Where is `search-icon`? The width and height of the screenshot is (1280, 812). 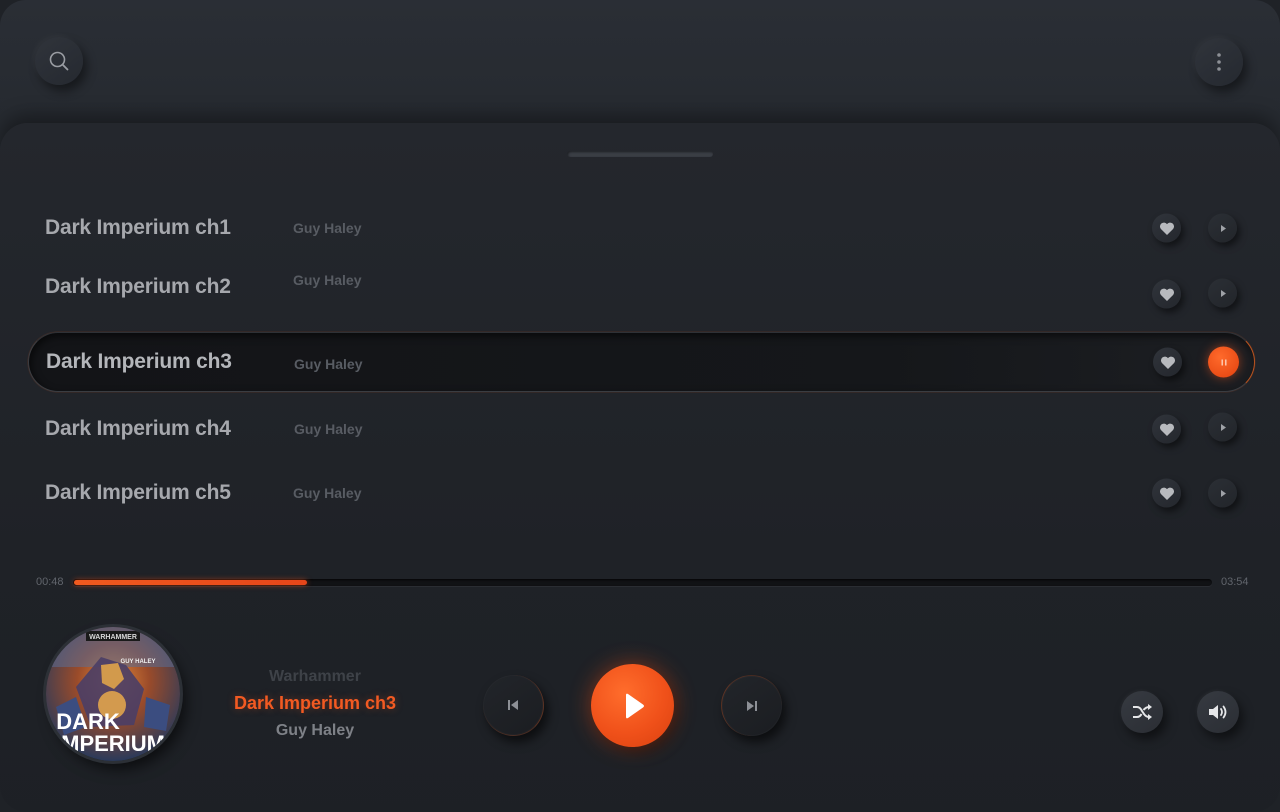 search-icon is located at coordinates (59, 61).